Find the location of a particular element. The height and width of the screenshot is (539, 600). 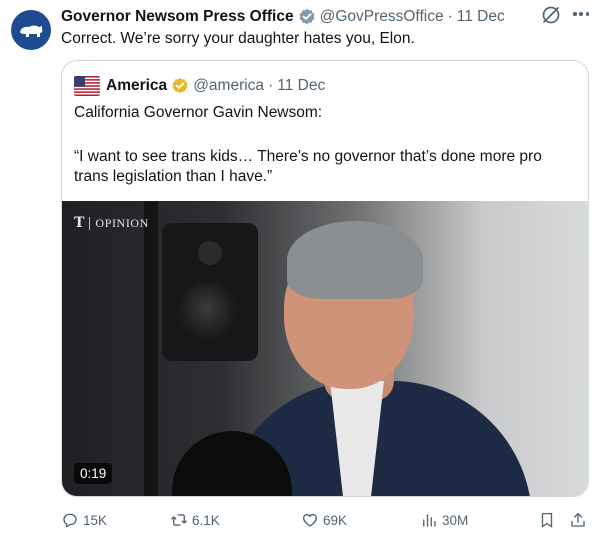

bookmark-button is located at coordinates (547, 520).